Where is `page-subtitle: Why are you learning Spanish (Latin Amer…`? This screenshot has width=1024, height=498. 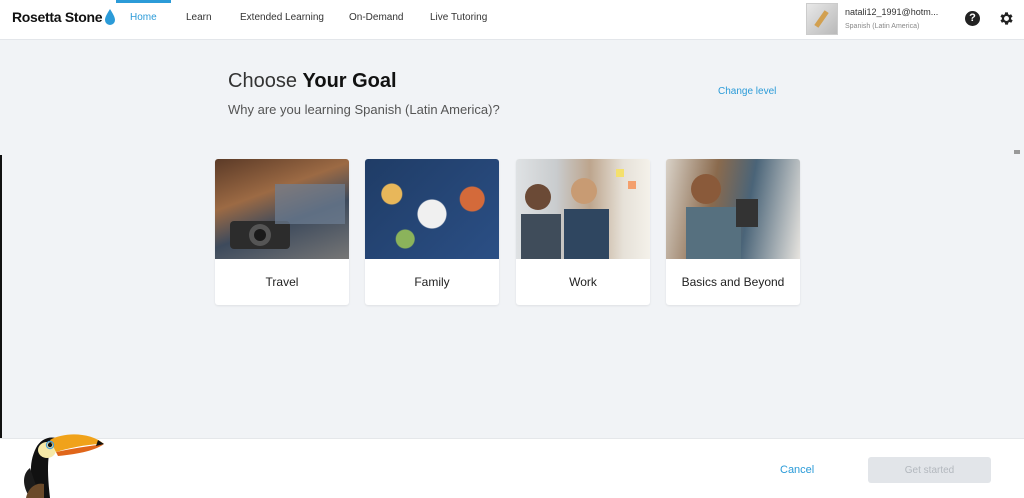 page-subtitle: Why are you learning Spanish (Latin Amer… is located at coordinates (364, 109).